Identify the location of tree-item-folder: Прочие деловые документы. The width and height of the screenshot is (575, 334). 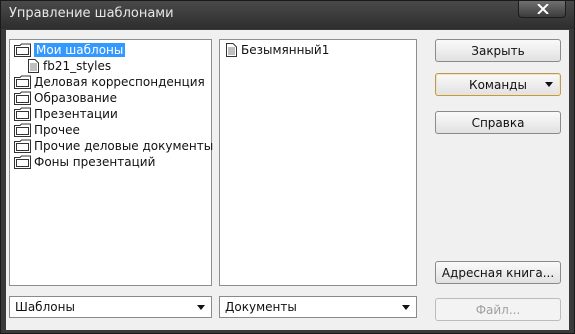
(113, 146).